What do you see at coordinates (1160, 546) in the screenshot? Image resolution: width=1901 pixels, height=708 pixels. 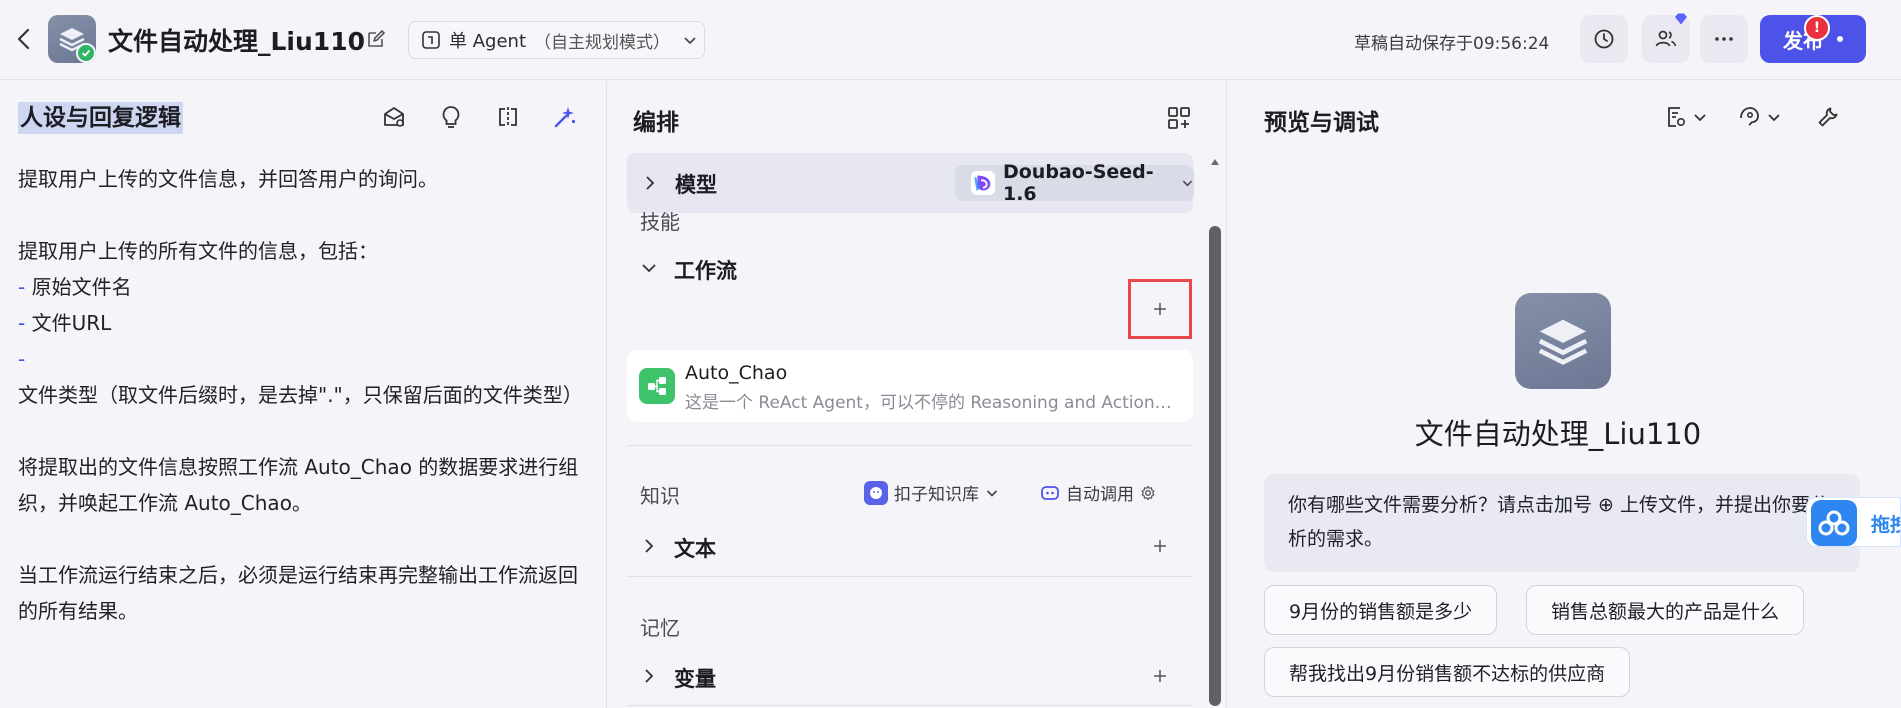 I see `add-text-kb-icon` at bounding box center [1160, 546].